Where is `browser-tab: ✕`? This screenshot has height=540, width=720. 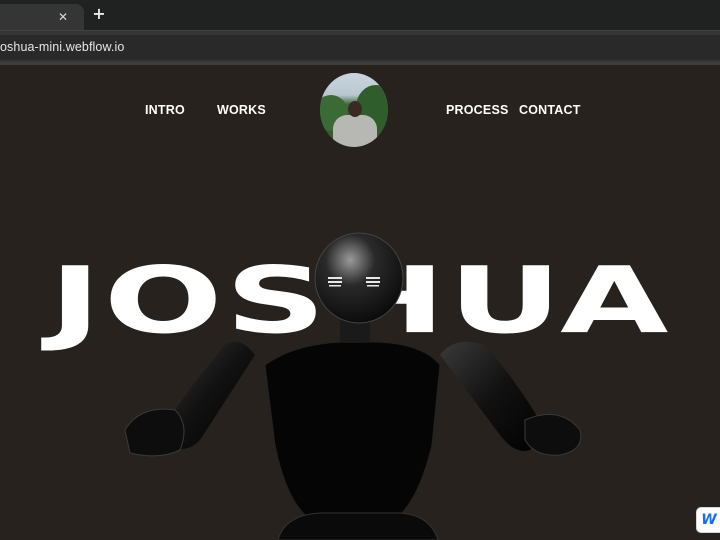
browser-tab: ✕ is located at coordinates (42, 17).